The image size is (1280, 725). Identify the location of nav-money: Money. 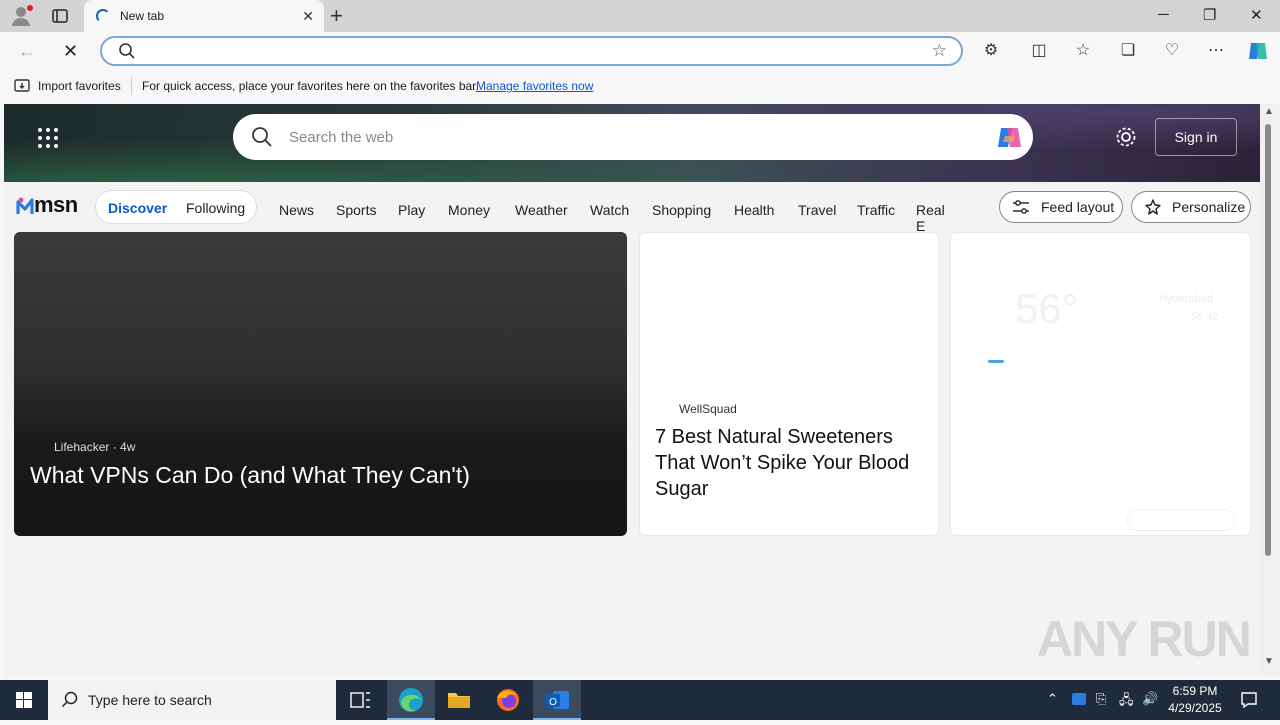
(469, 210).